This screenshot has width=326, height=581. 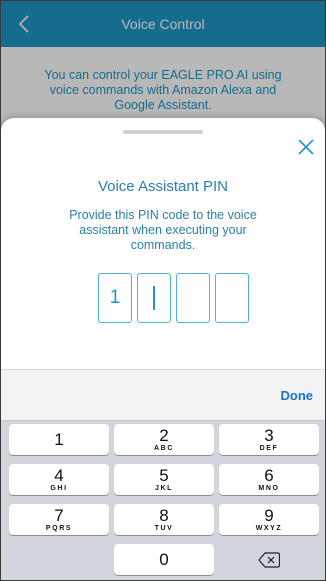 I want to click on key-3: 3 DEF, so click(x=269, y=439).